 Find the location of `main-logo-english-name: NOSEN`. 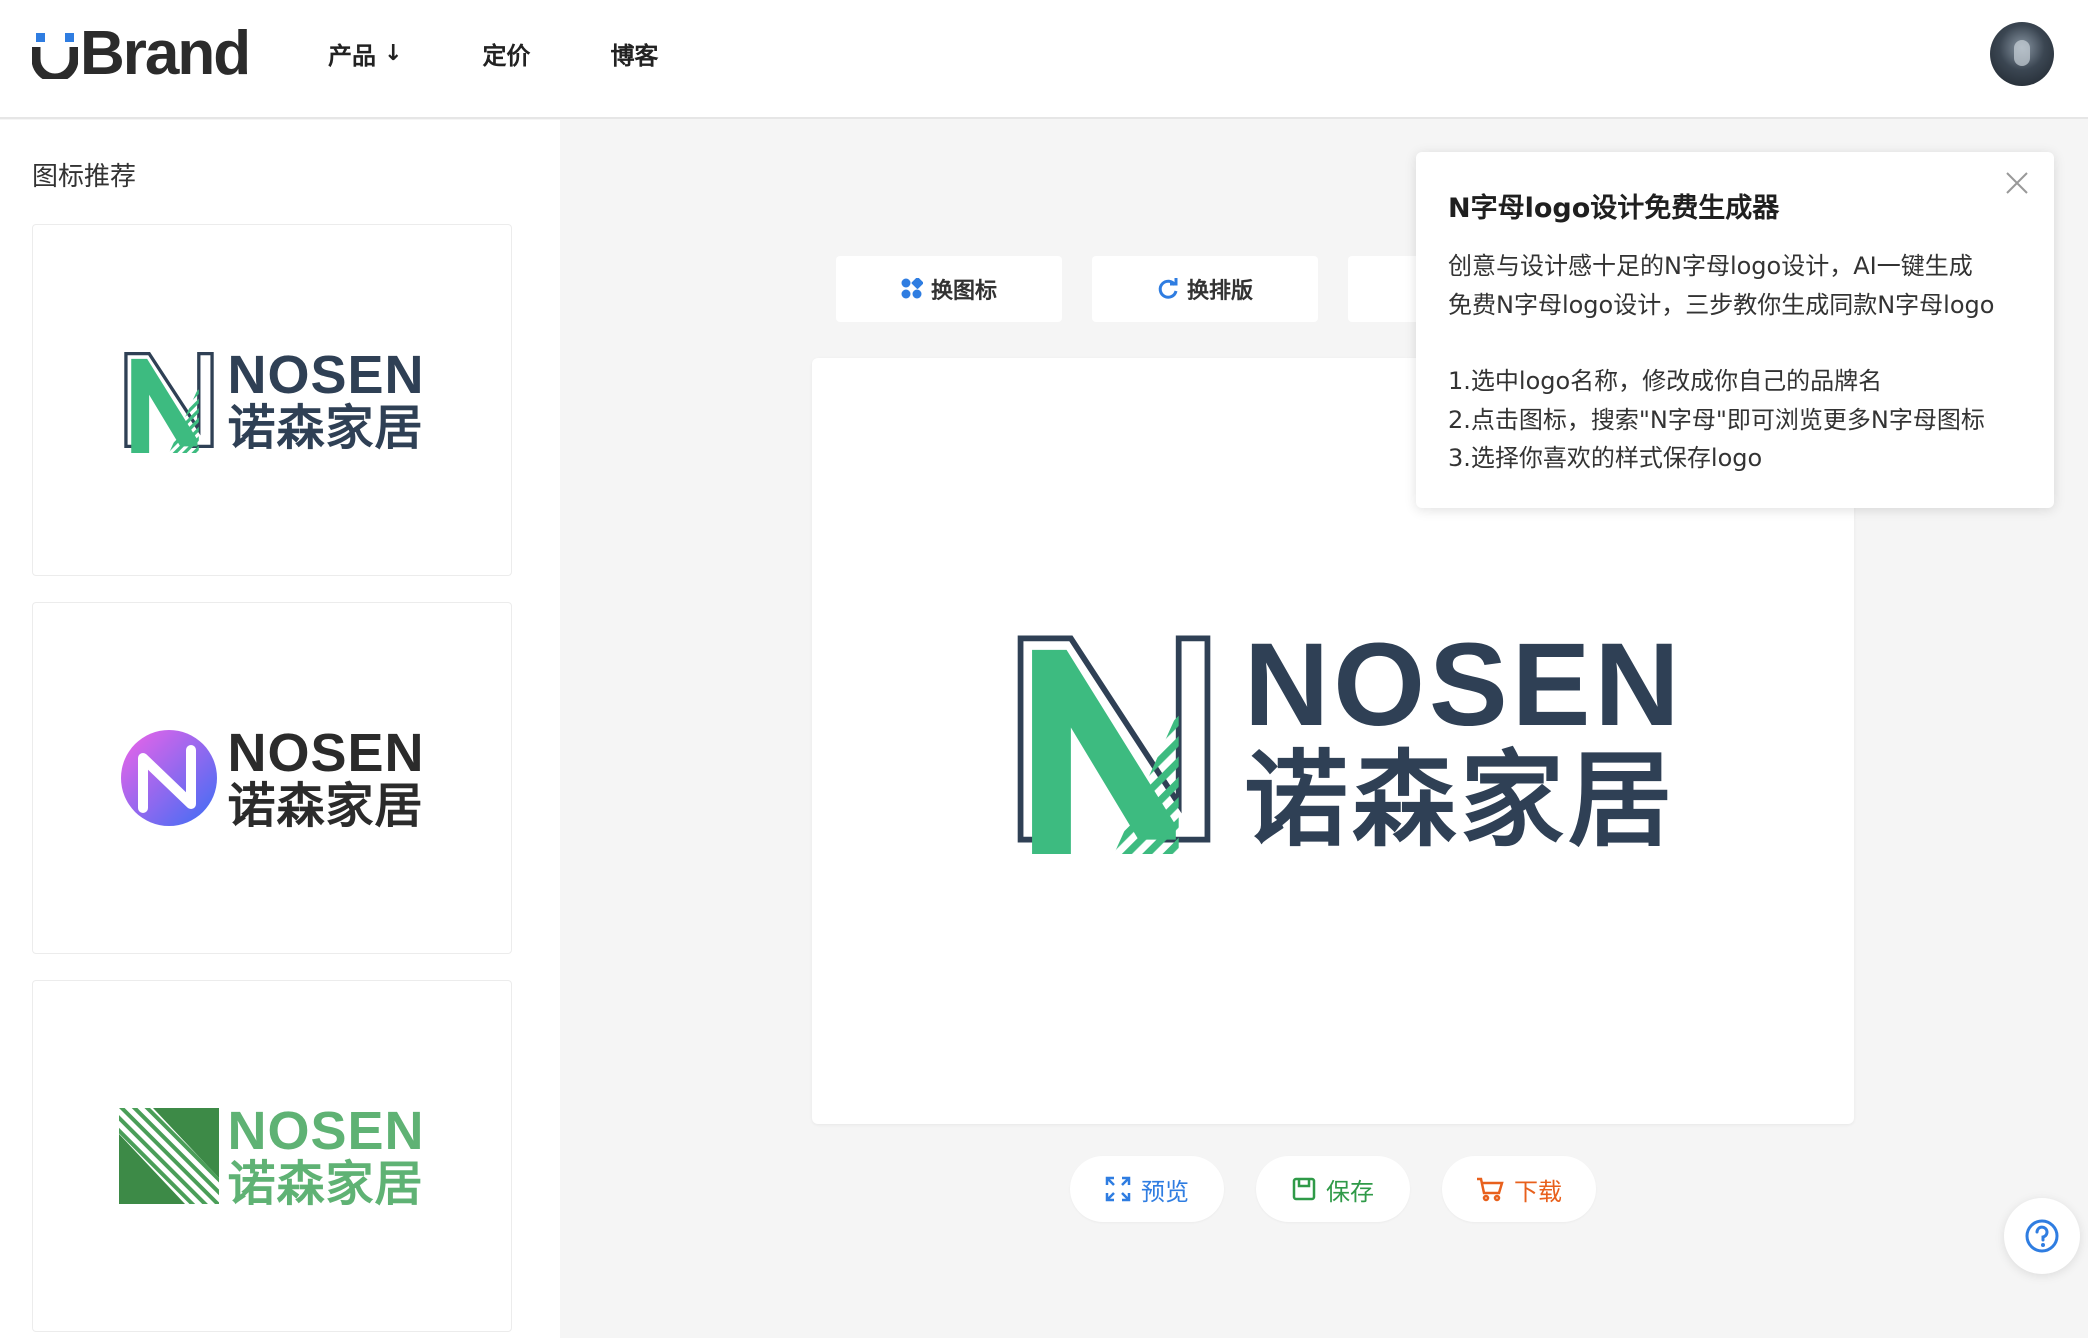

main-logo-english-name: NOSEN is located at coordinates (1464, 685).